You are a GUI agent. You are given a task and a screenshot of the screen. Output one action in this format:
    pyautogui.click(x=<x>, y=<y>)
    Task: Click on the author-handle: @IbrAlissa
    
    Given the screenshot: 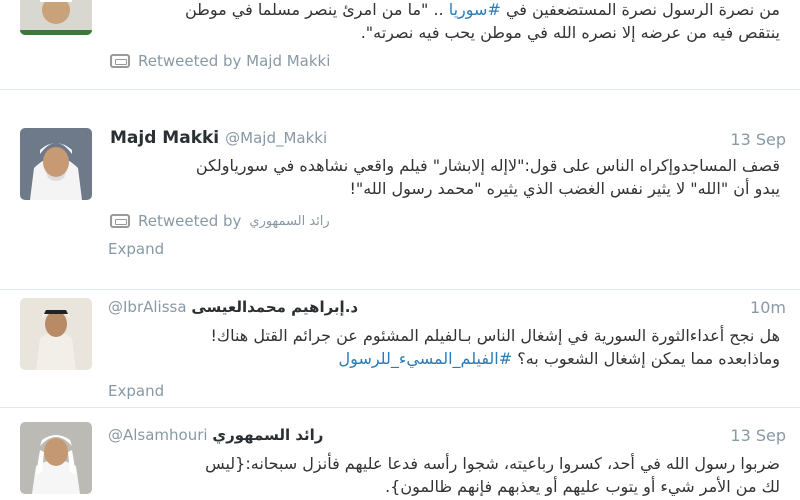 What is the action you would take?
    pyautogui.click(x=147, y=307)
    